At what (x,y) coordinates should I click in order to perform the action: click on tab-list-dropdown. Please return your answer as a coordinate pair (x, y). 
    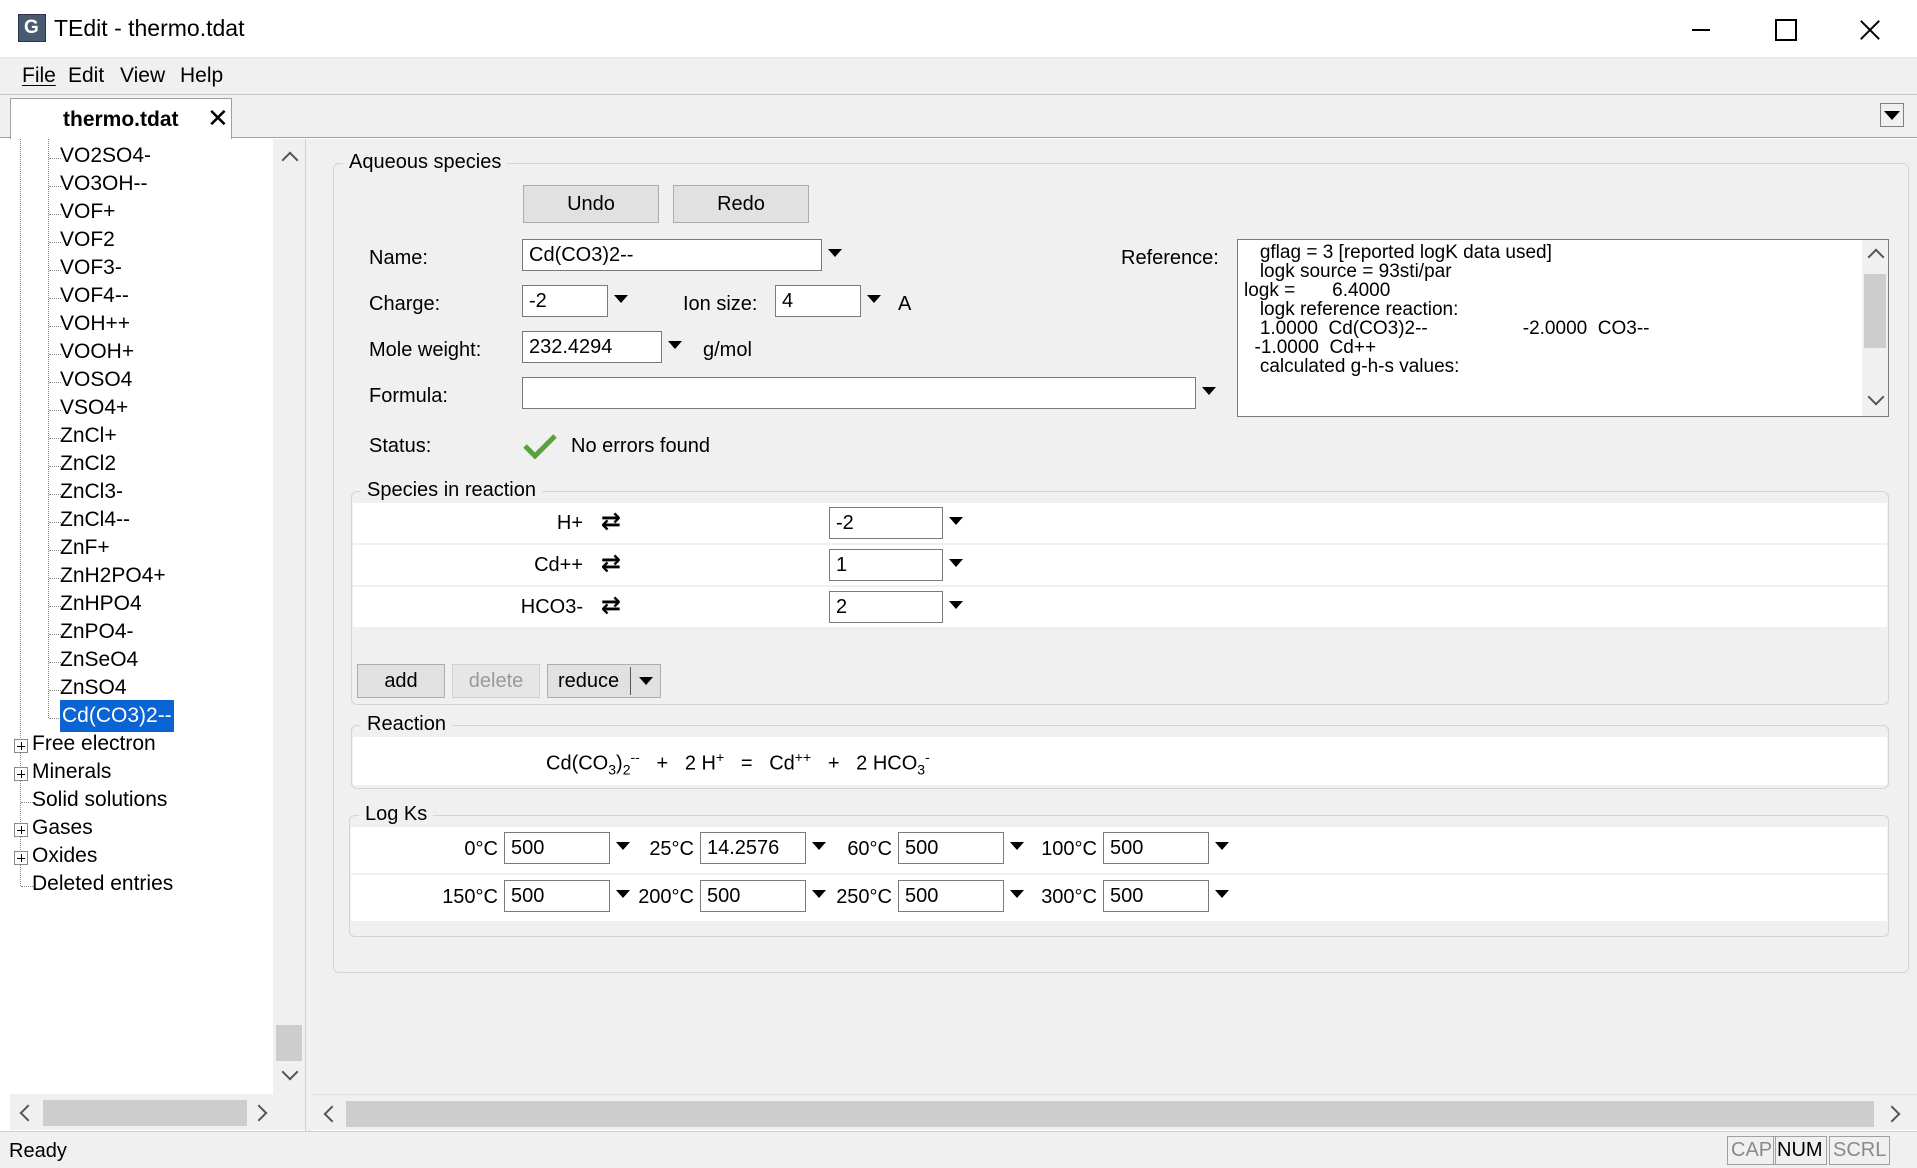
    Looking at the image, I should click on (1892, 115).